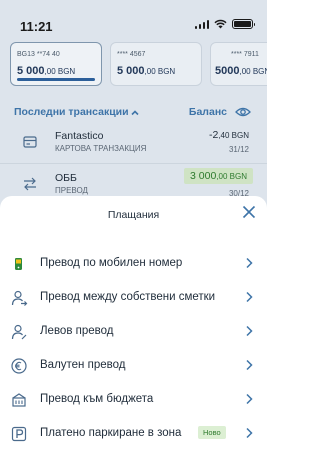 The image size is (320, 476). I want to click on transaction-amount: -2,40 BGN, so click(228, 135).